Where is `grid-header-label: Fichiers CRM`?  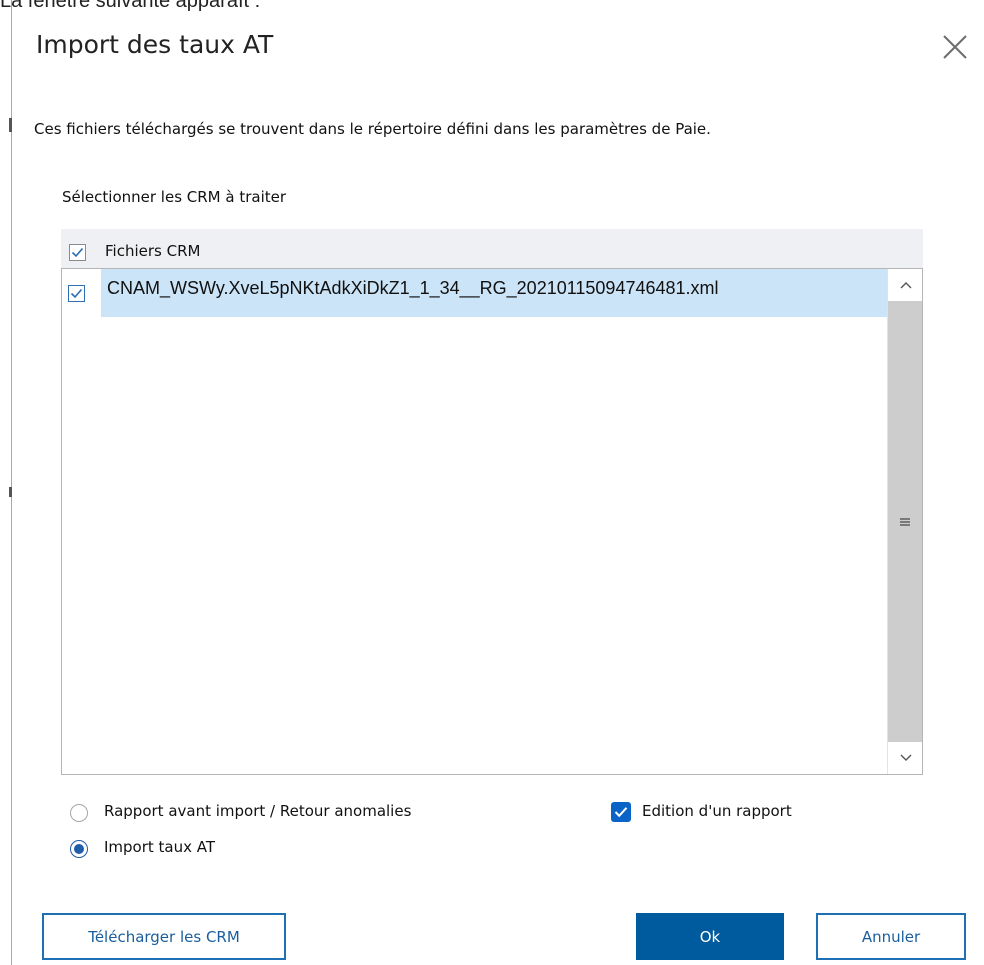
grid-header-label: Fichiers CRM is located at coordinates (153, 251).